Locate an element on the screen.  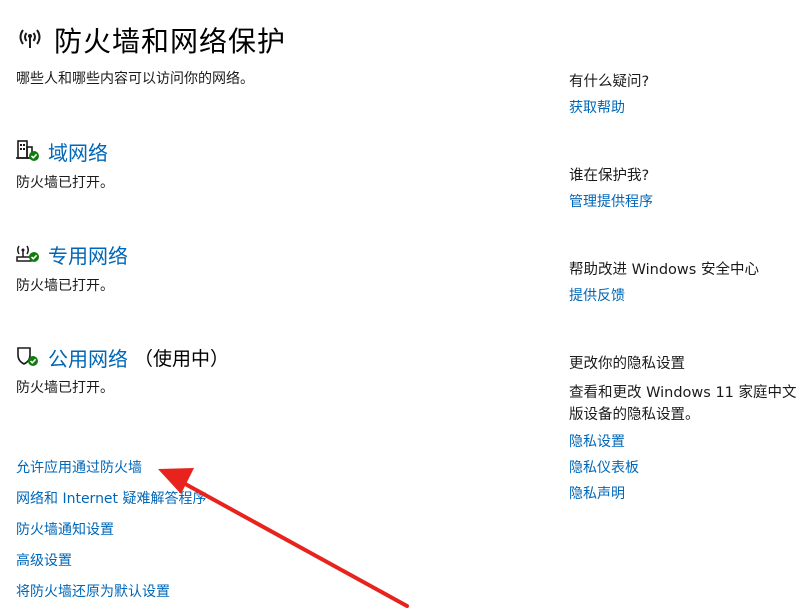
wifi-antenna-icon is located at coordinates (30, 38).